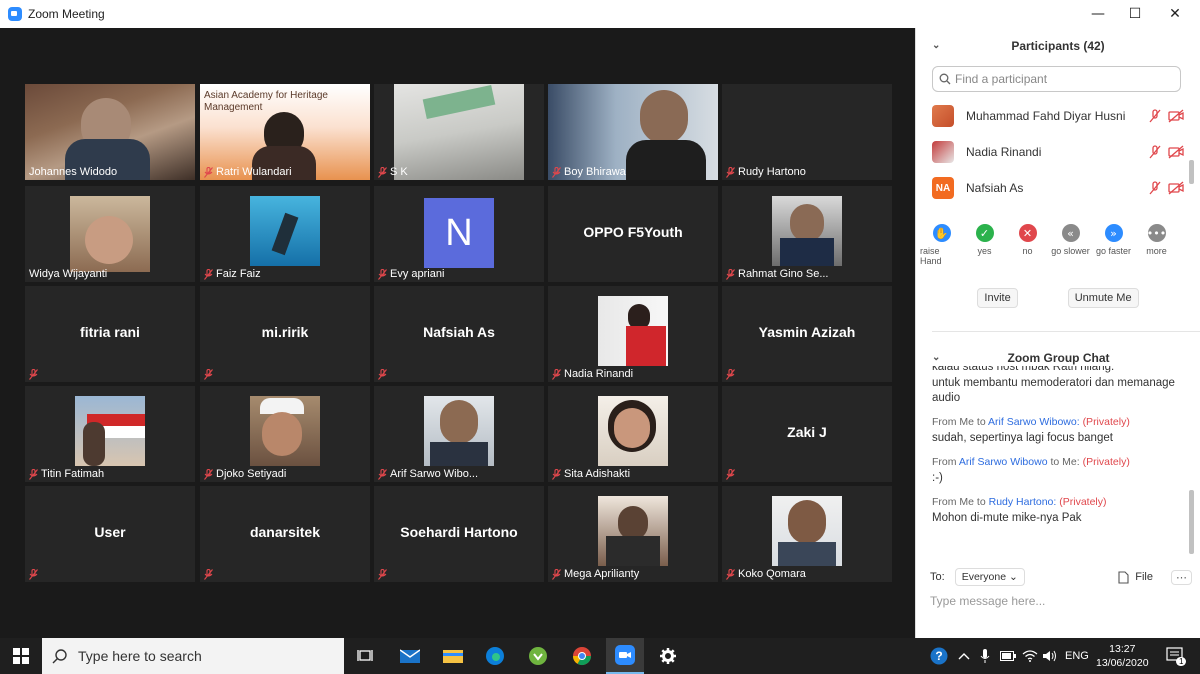 This screenshot has height=674, width=1200. What do you see at coordinates (984, 251) in the screenshot?
I see `reaction-label: yes` at bounding box center [984, 251].